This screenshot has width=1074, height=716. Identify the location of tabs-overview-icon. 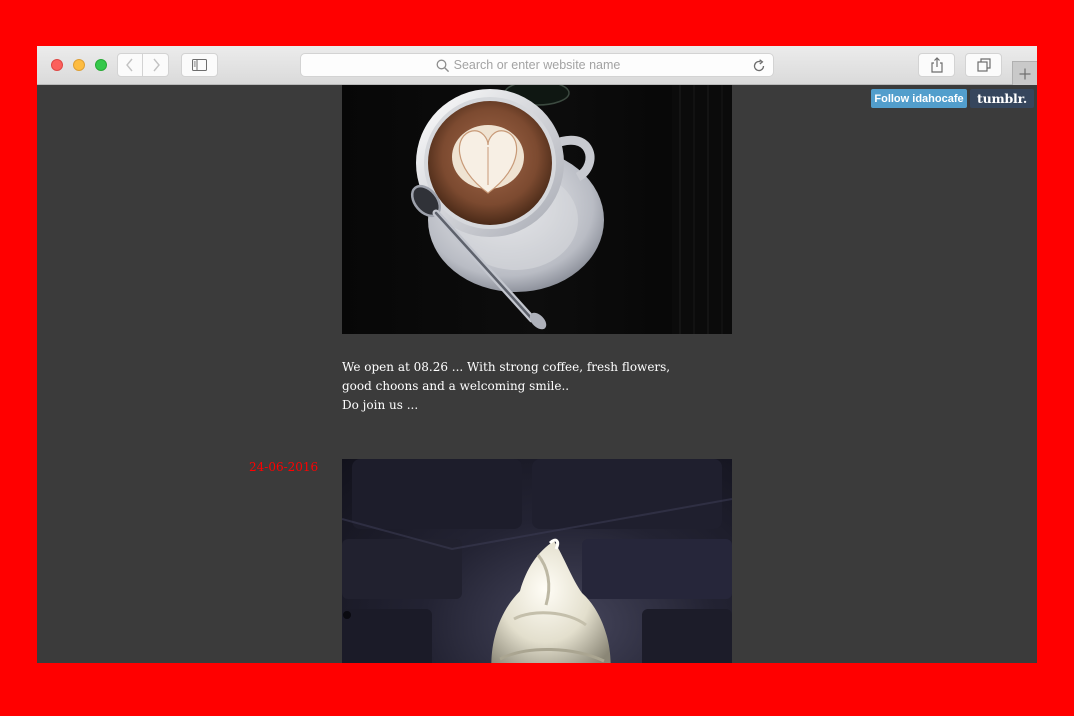
(983, 65).